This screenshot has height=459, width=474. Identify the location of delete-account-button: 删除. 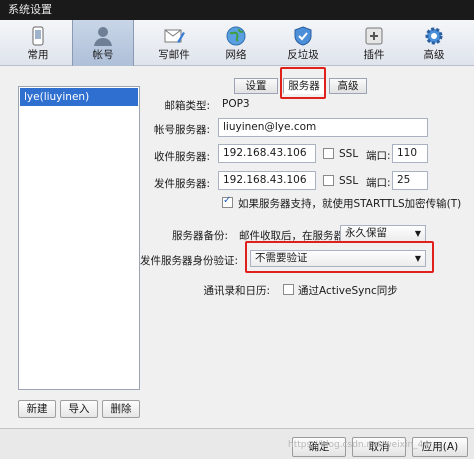
(121, 409).